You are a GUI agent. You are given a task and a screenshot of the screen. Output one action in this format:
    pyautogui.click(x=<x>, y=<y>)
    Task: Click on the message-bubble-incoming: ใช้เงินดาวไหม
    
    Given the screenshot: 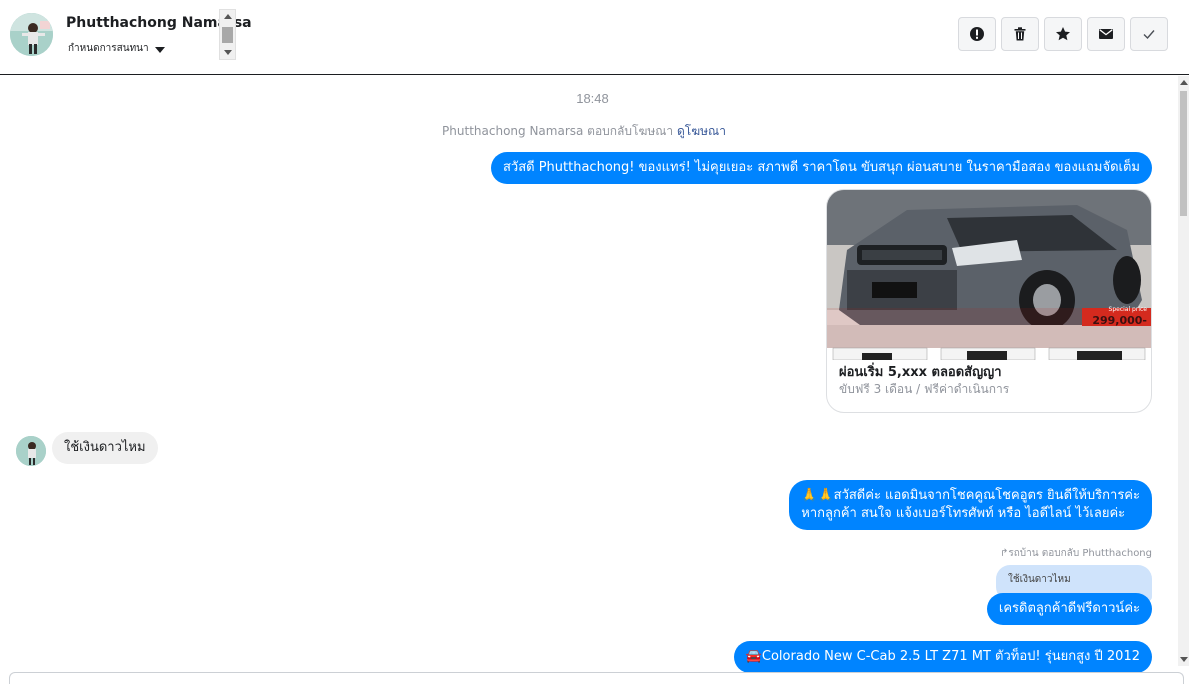 What is the action you would take?
    pyautogui.click(x=105, y=448)
    